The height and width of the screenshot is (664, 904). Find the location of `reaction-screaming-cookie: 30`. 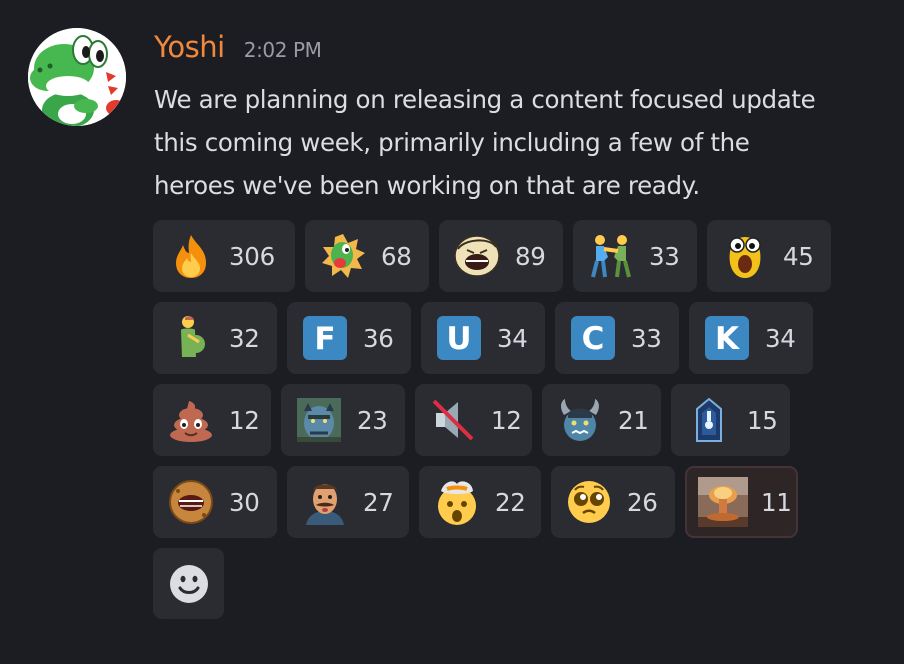

reaction-screaming-cookie: 30 is located at coordinates (215, 502).